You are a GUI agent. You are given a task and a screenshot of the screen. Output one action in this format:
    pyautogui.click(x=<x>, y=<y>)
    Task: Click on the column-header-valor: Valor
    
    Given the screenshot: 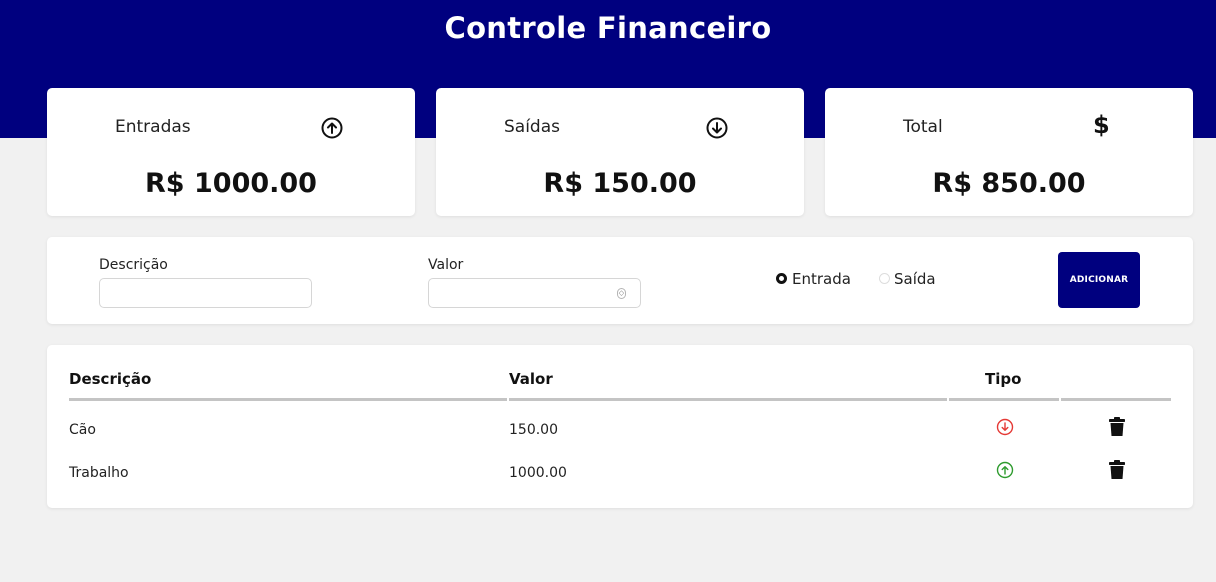 What is the action you would take?
    pyautogui.click(x=531, y=379)
    